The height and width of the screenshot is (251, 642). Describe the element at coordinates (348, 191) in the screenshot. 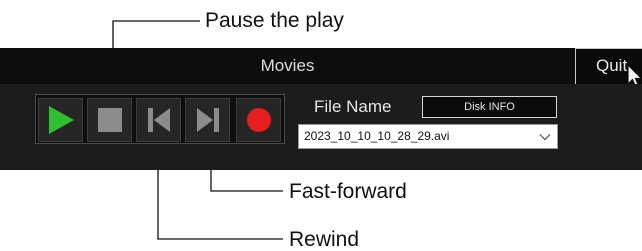

I see `fast-forward-callout: Fast-forward` at that location.